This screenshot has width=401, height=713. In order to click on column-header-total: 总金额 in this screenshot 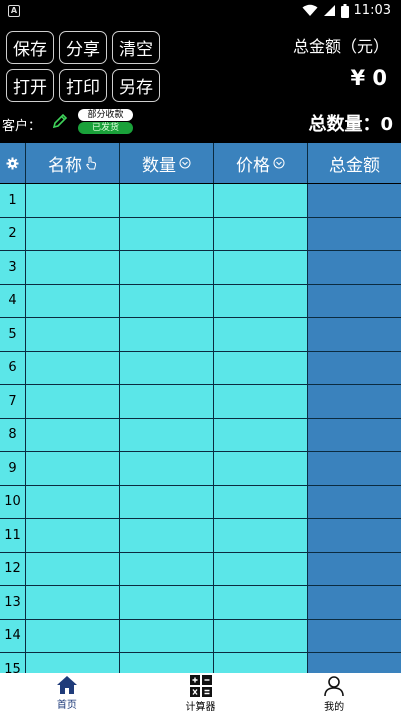, I will do `click(354, 163)`.